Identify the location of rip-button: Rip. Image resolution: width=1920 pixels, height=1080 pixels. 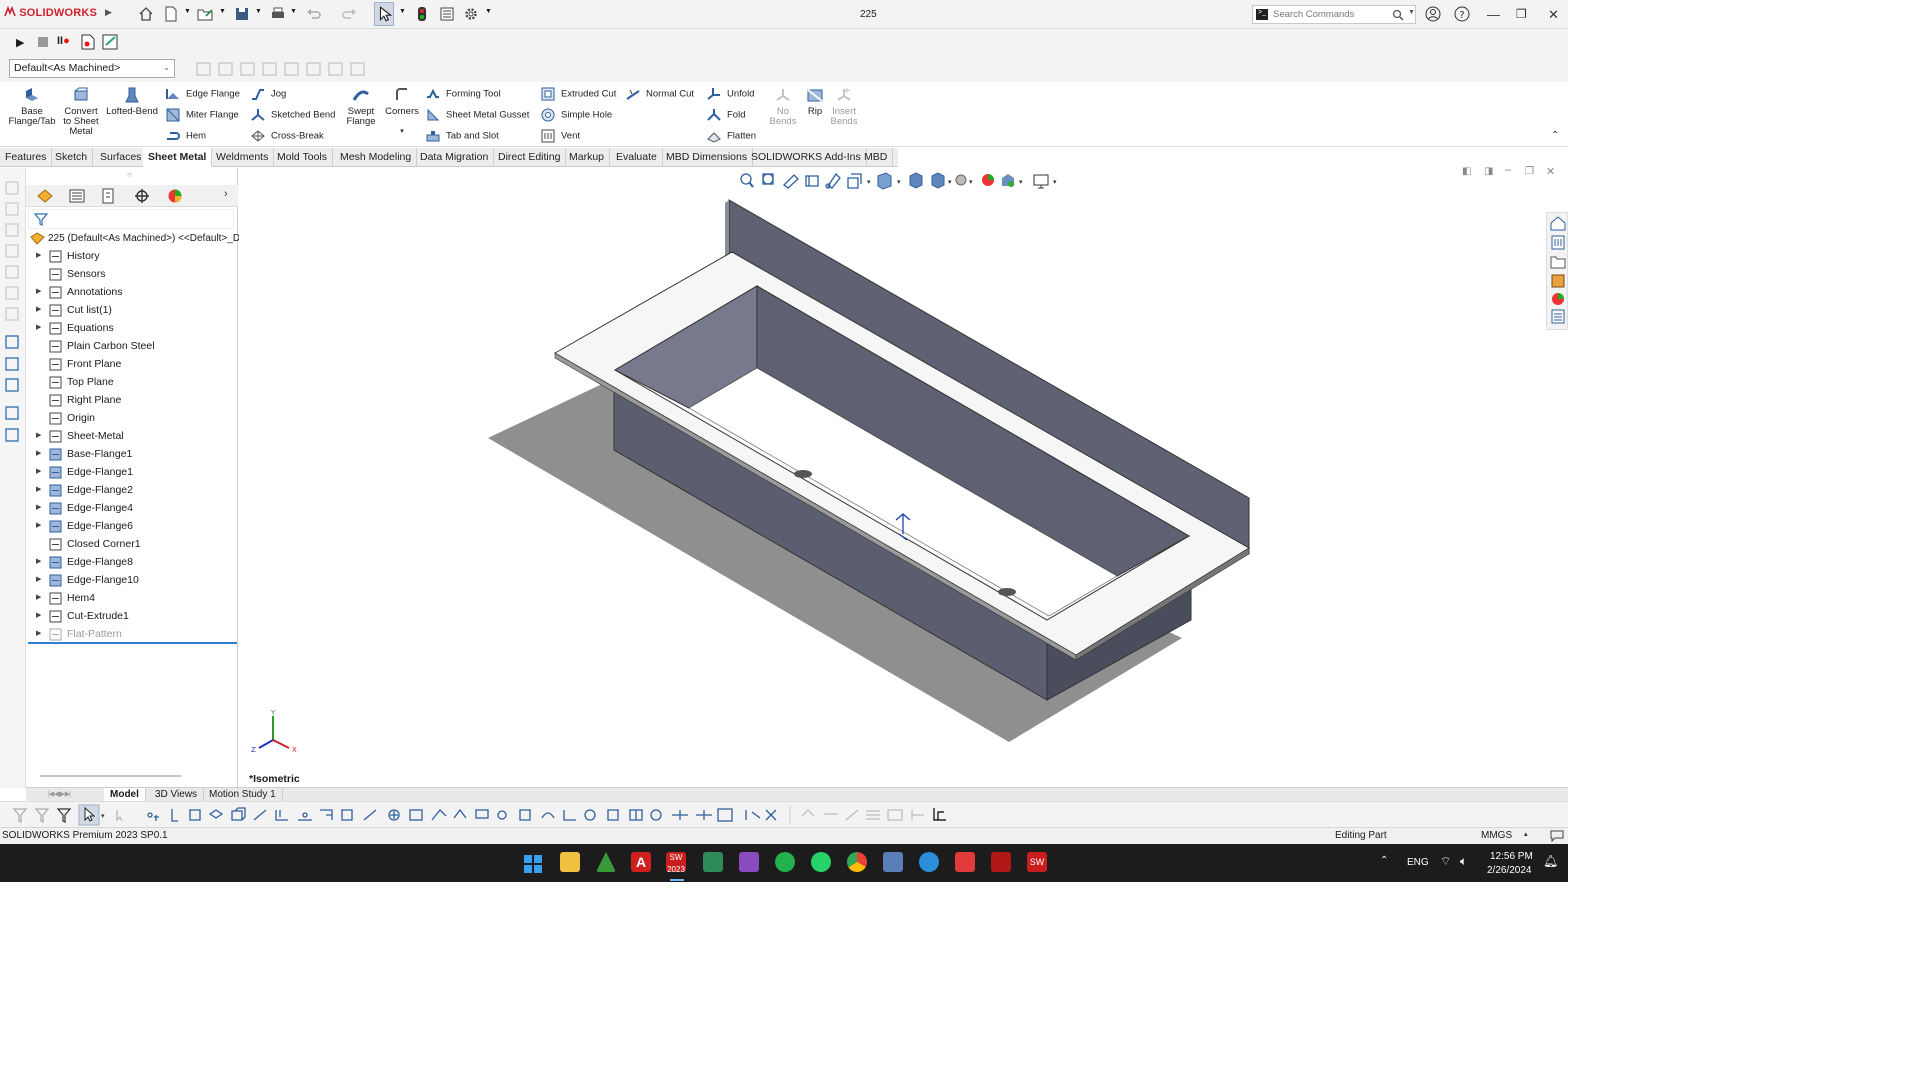
(815, 101).